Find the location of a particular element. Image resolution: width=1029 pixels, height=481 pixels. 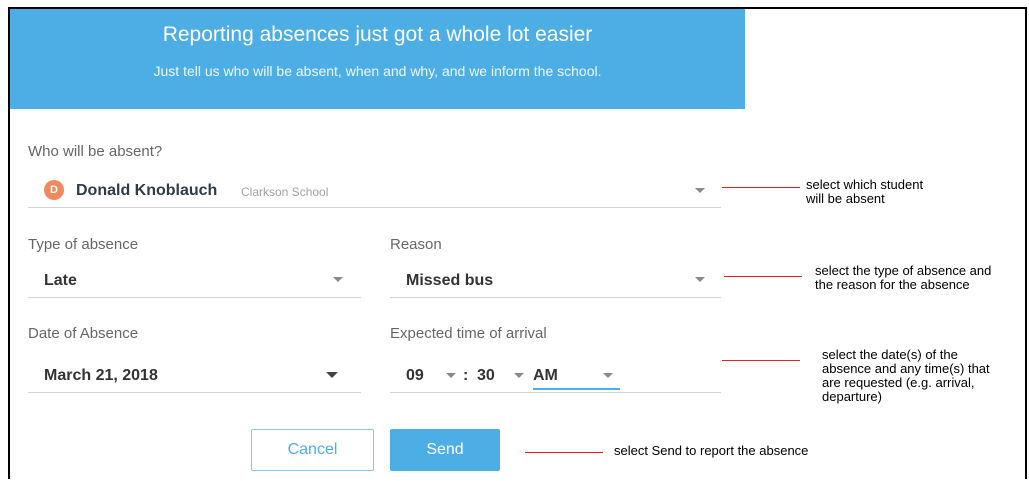

absence-type-label: Type of absence is located at coordinates (83, 244).